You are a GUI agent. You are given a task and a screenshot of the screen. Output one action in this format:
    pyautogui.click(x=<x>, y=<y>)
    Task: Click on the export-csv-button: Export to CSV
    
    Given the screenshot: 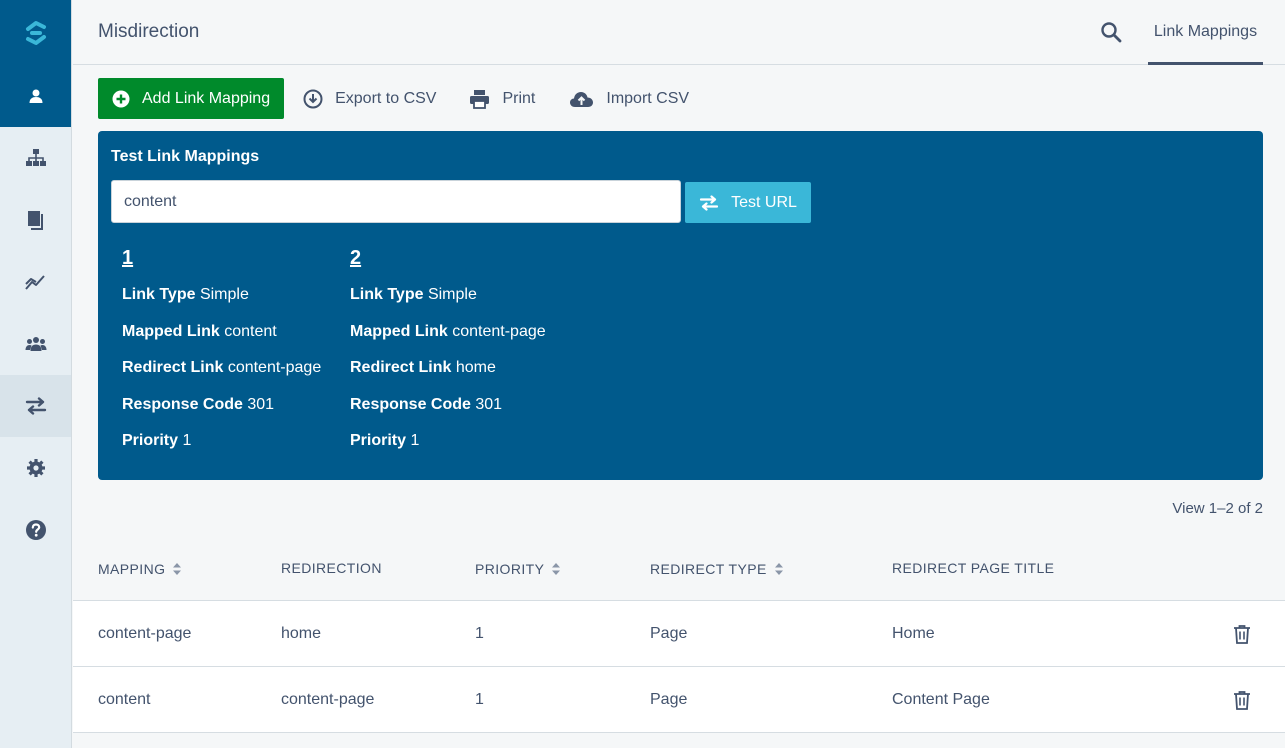 What is the action you would take?
    pyautogui.click(x=369, y=99)
    